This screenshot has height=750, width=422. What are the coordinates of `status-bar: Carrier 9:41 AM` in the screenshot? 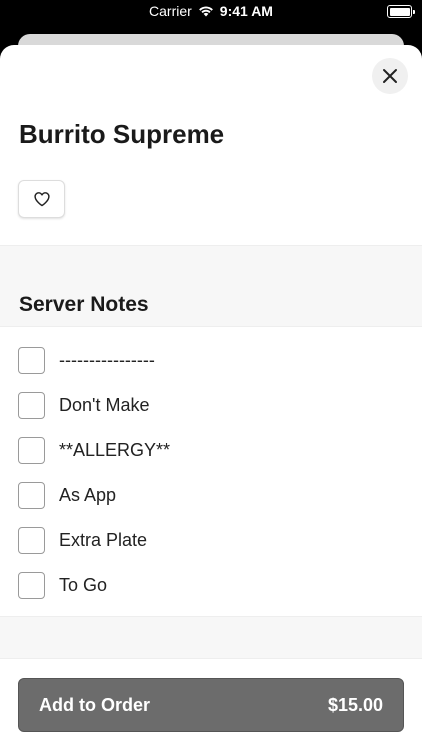 It's located at (211, 13).